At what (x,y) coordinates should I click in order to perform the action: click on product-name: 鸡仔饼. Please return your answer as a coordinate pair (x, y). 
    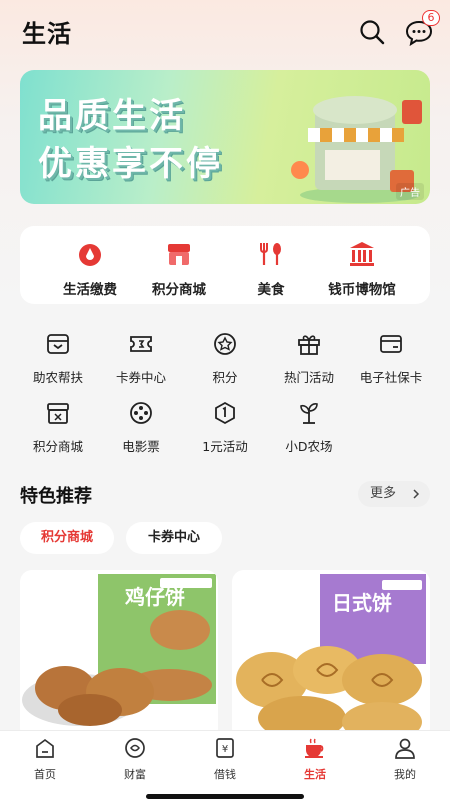
    Looking at the image, I should click on (154, 597).